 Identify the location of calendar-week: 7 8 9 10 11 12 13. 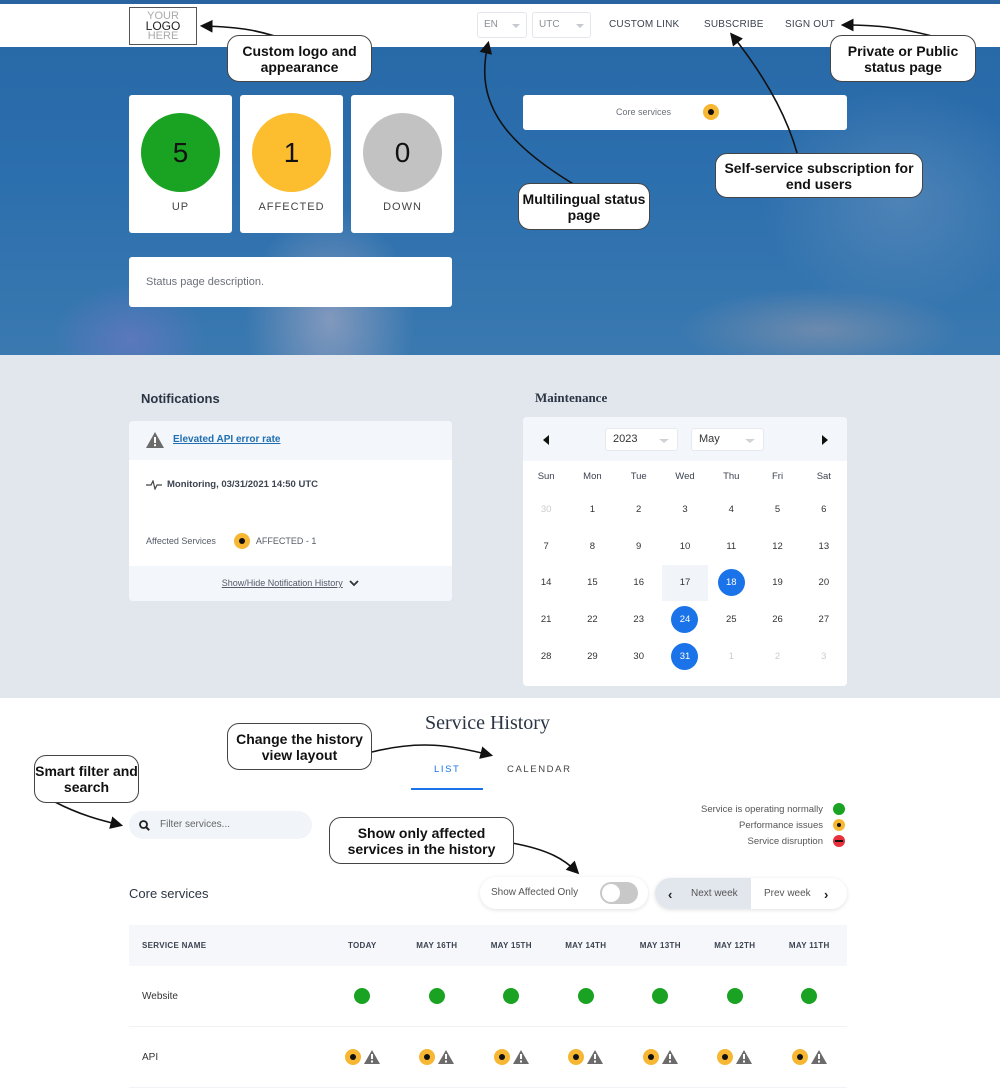
(685, 546).